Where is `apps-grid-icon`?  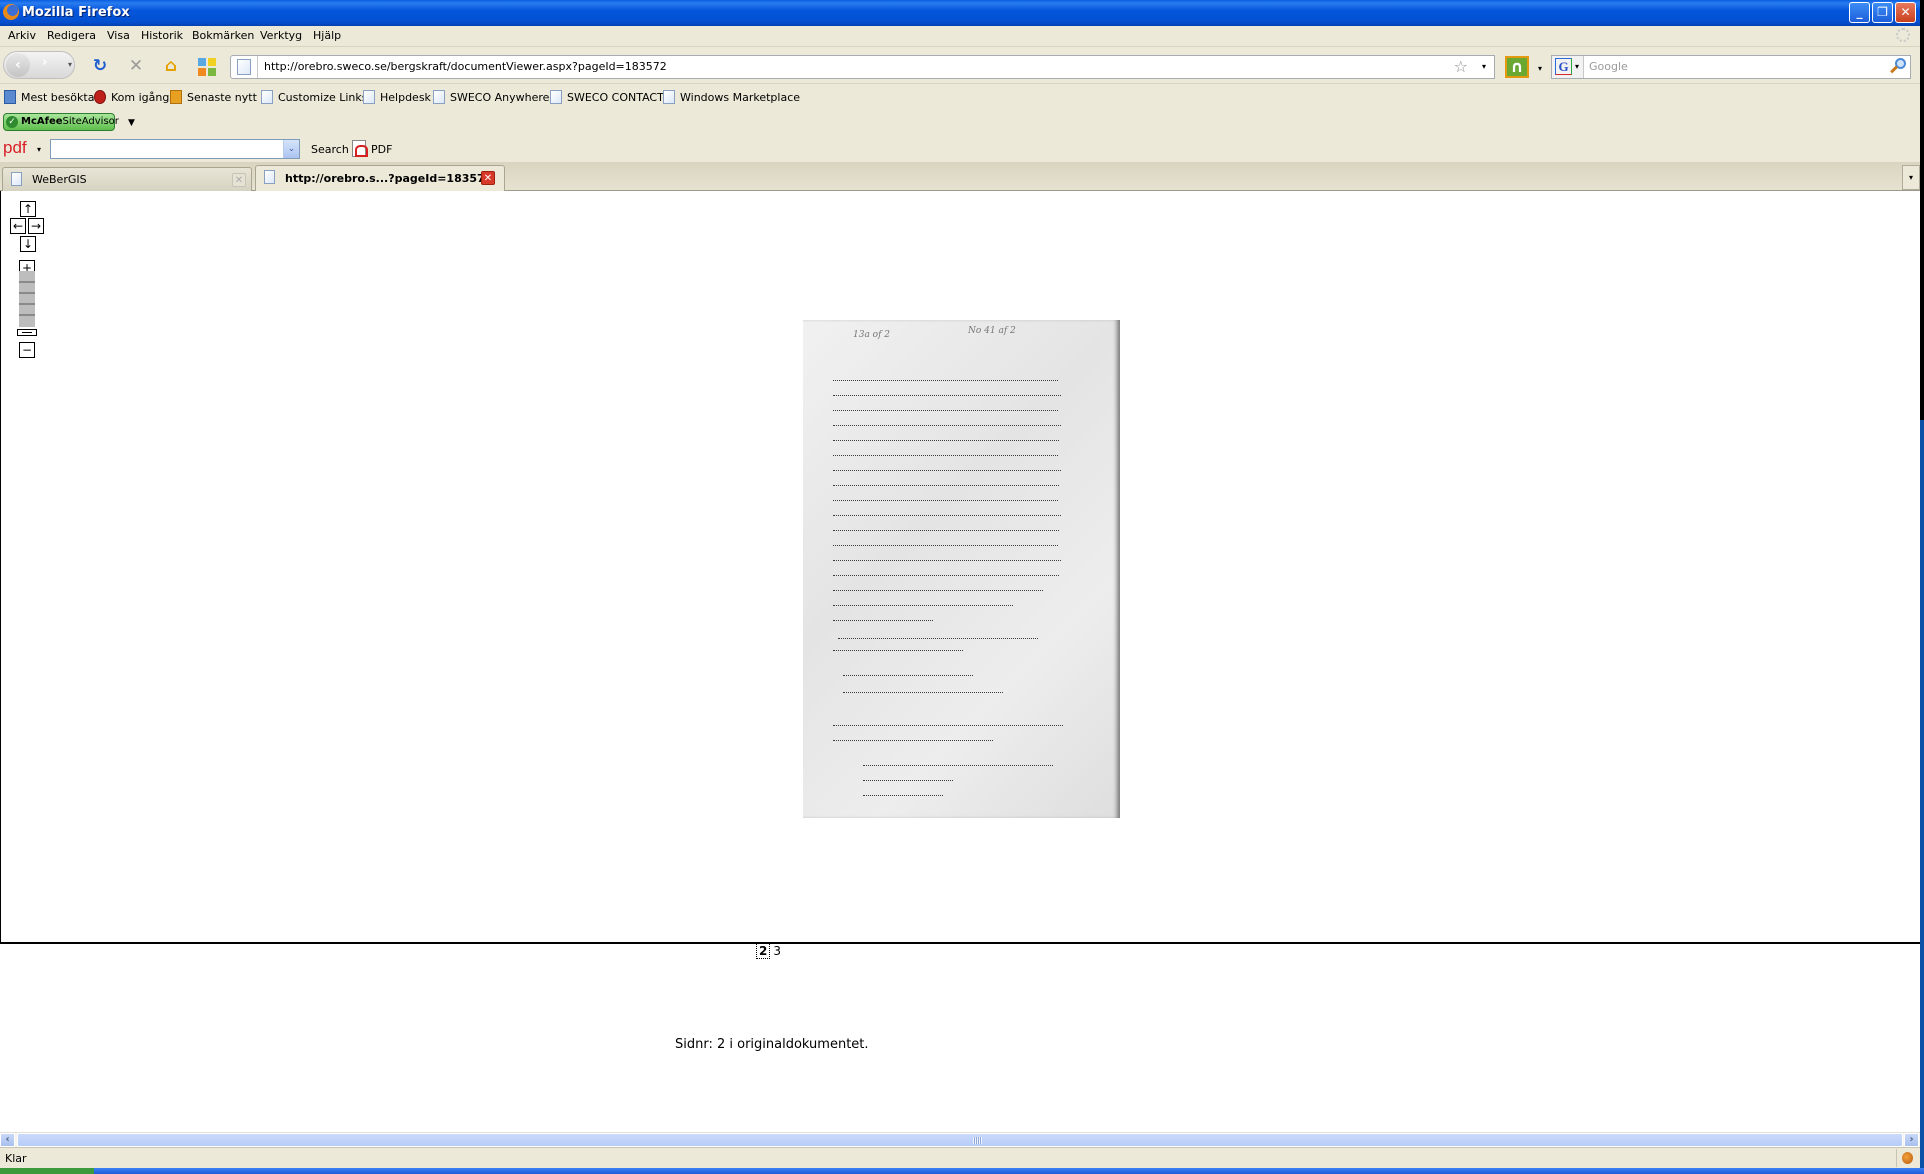 apps-grid-icon is located at coordinates (207, 67).